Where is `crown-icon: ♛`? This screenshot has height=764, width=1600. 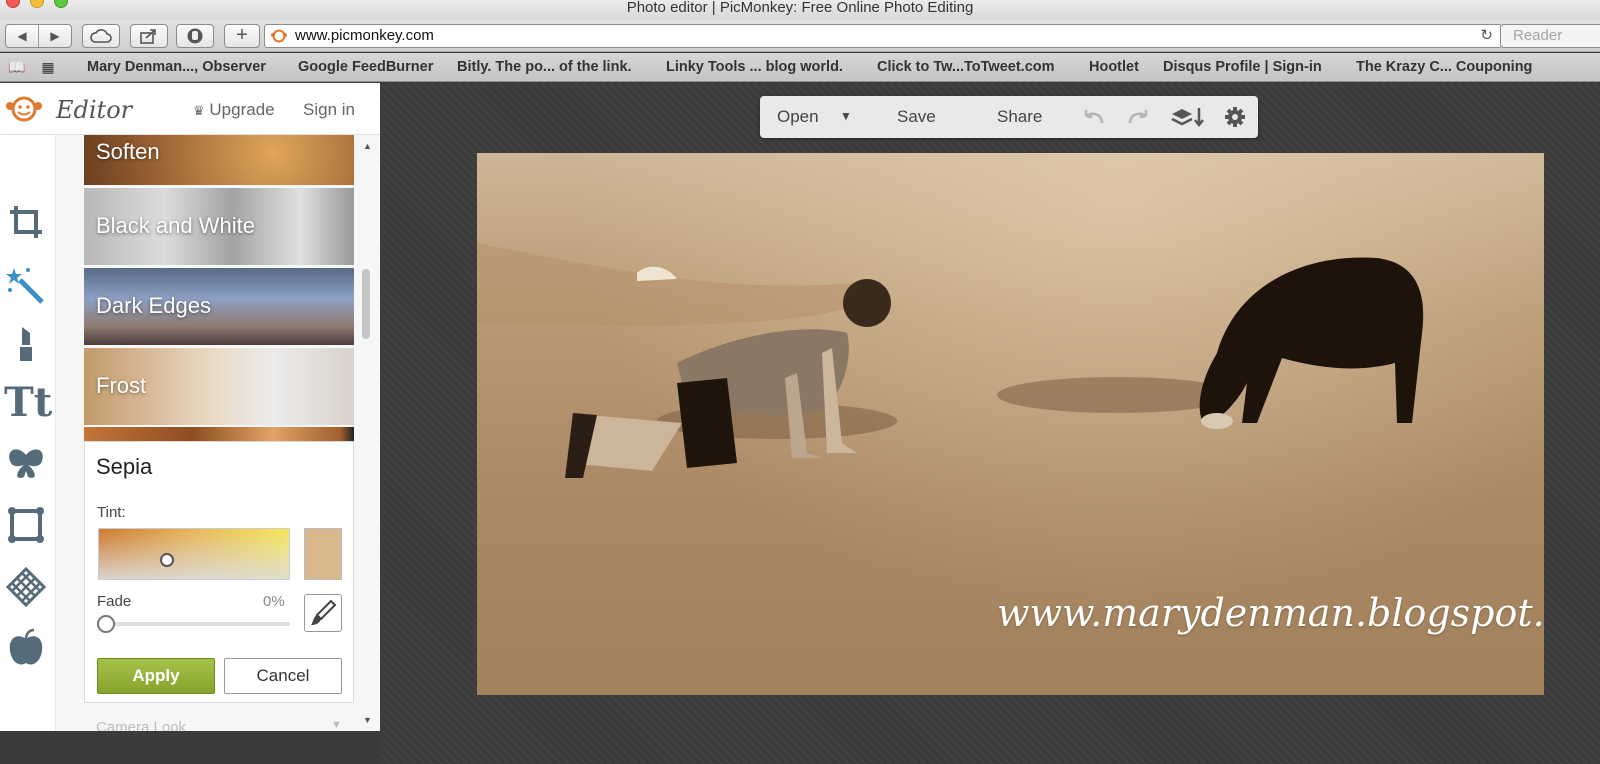 crown-icon: ♛ is located at coordinates (199, 110).